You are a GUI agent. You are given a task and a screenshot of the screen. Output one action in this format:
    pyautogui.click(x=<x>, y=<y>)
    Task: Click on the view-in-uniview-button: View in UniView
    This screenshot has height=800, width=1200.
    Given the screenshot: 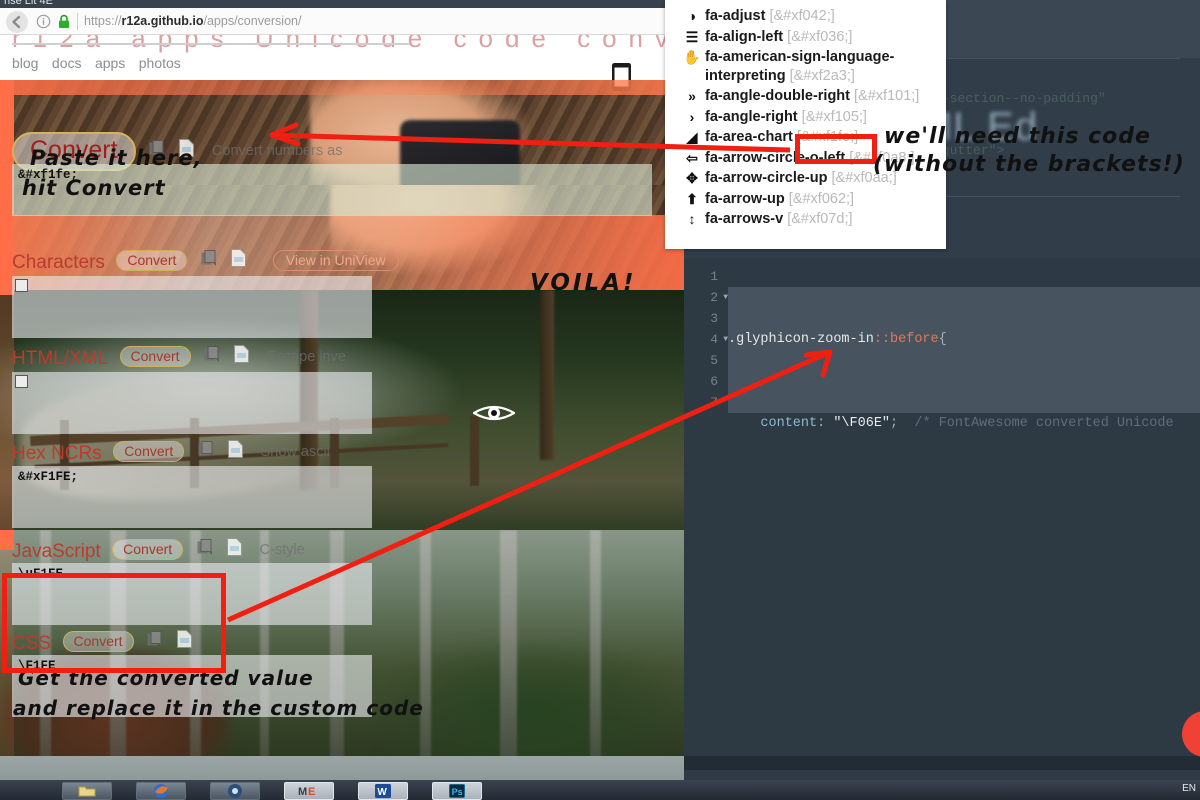 What is the action you would take?
    pyautogui.click(x=335, y=260)
    